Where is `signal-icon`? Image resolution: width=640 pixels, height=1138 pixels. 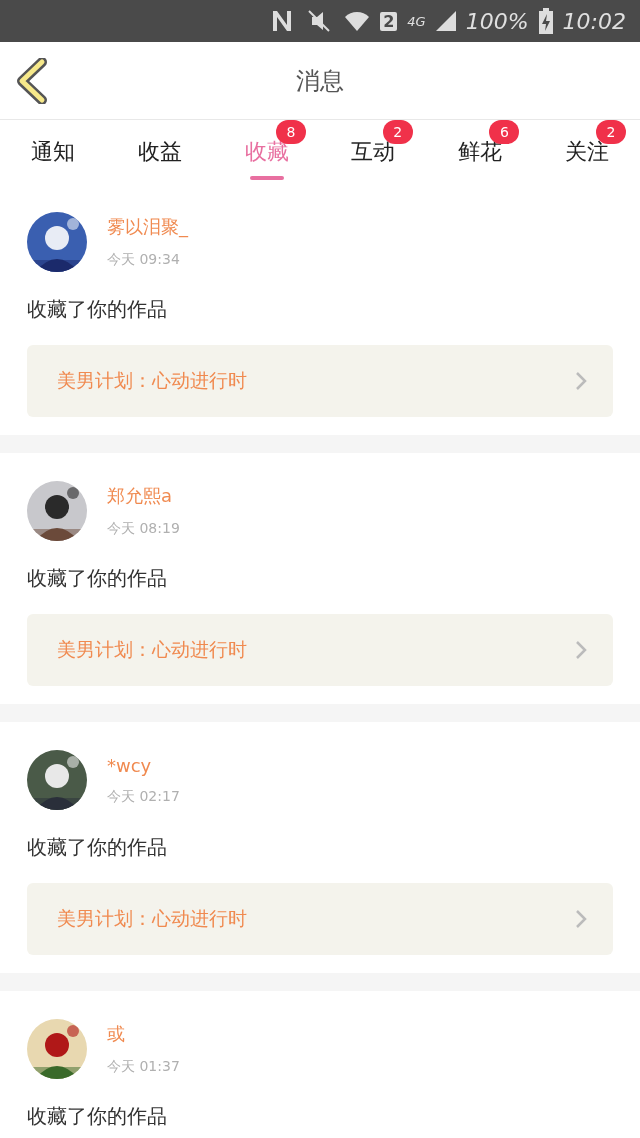 signal-icon is located at coordinates (445, 21).